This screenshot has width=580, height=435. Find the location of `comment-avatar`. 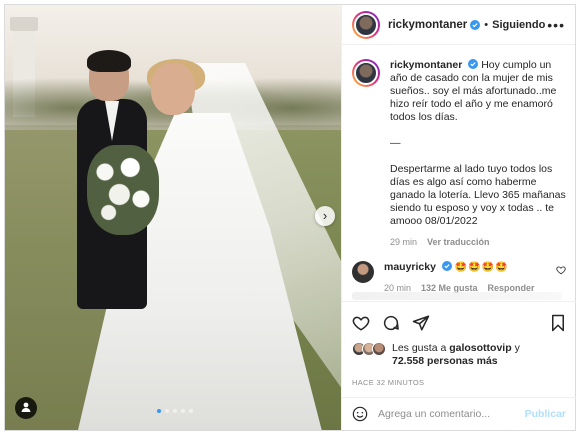

comment-avatar is located at coordinates (363, 272).